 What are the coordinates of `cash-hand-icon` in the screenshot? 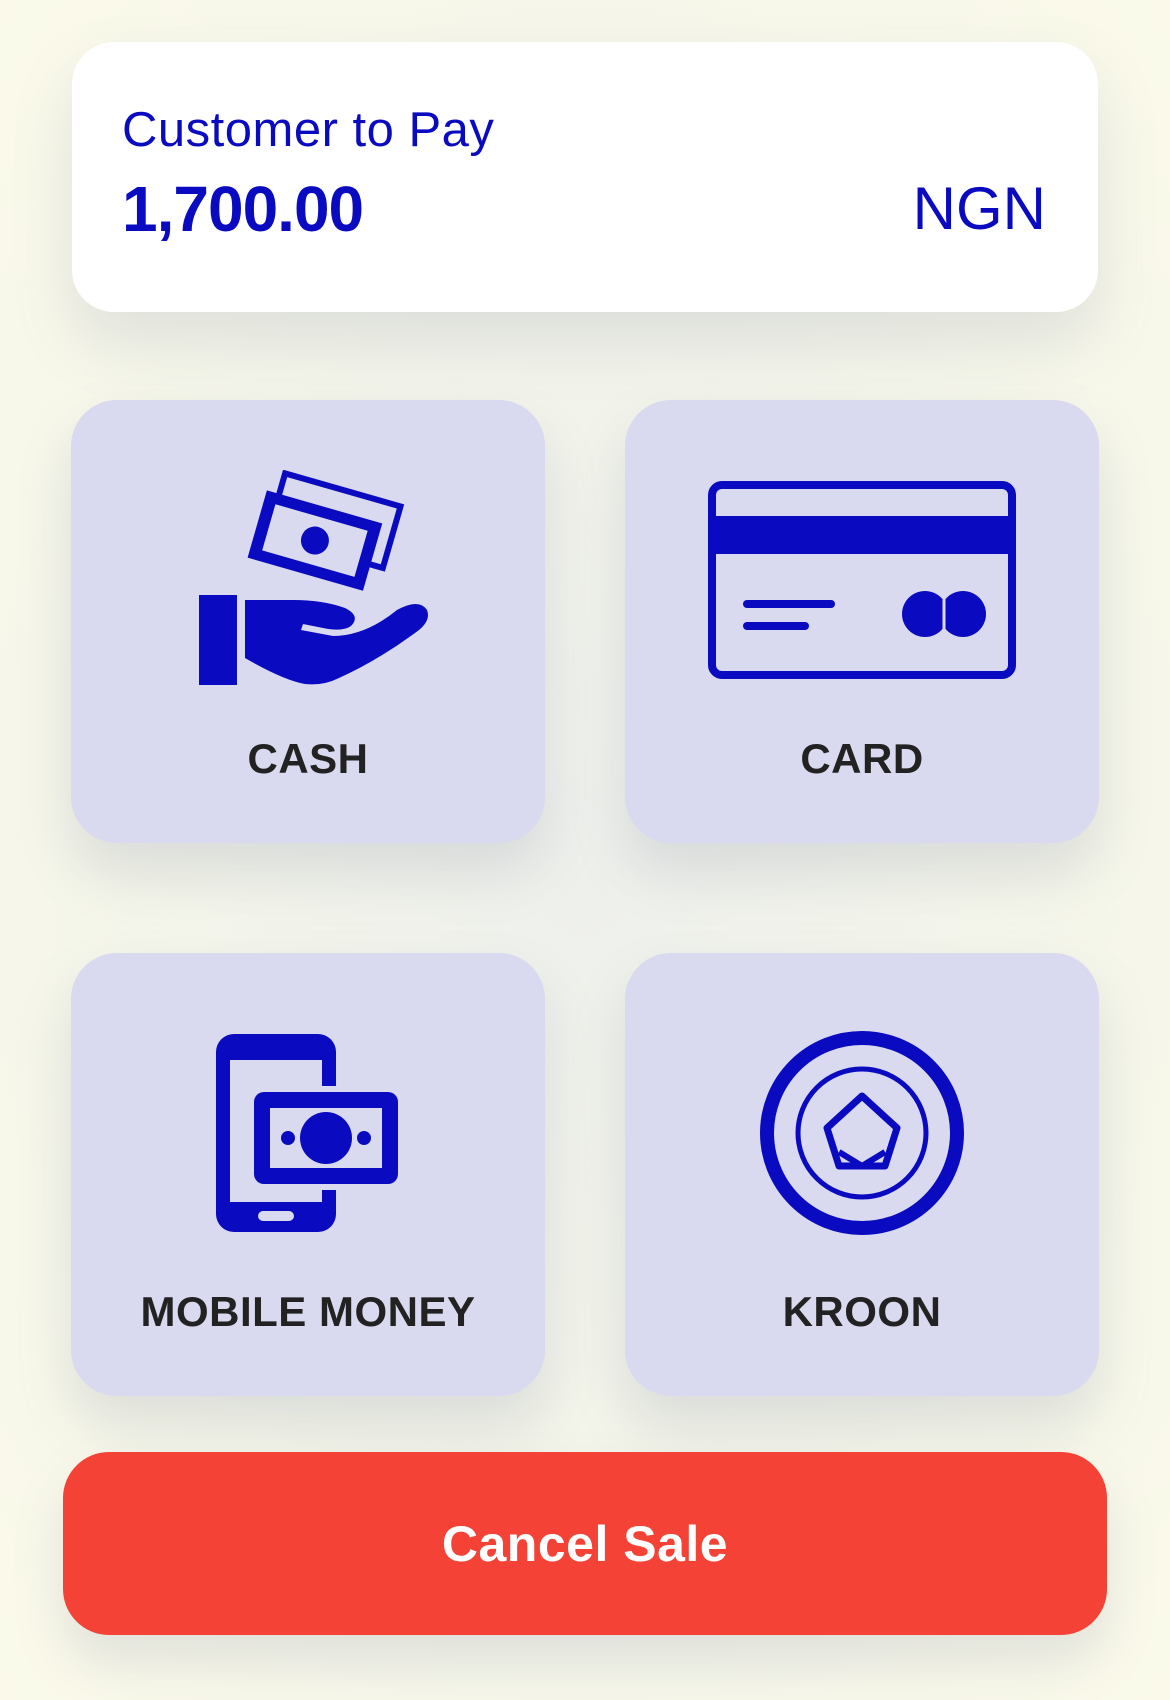 It's located at (308, 580).